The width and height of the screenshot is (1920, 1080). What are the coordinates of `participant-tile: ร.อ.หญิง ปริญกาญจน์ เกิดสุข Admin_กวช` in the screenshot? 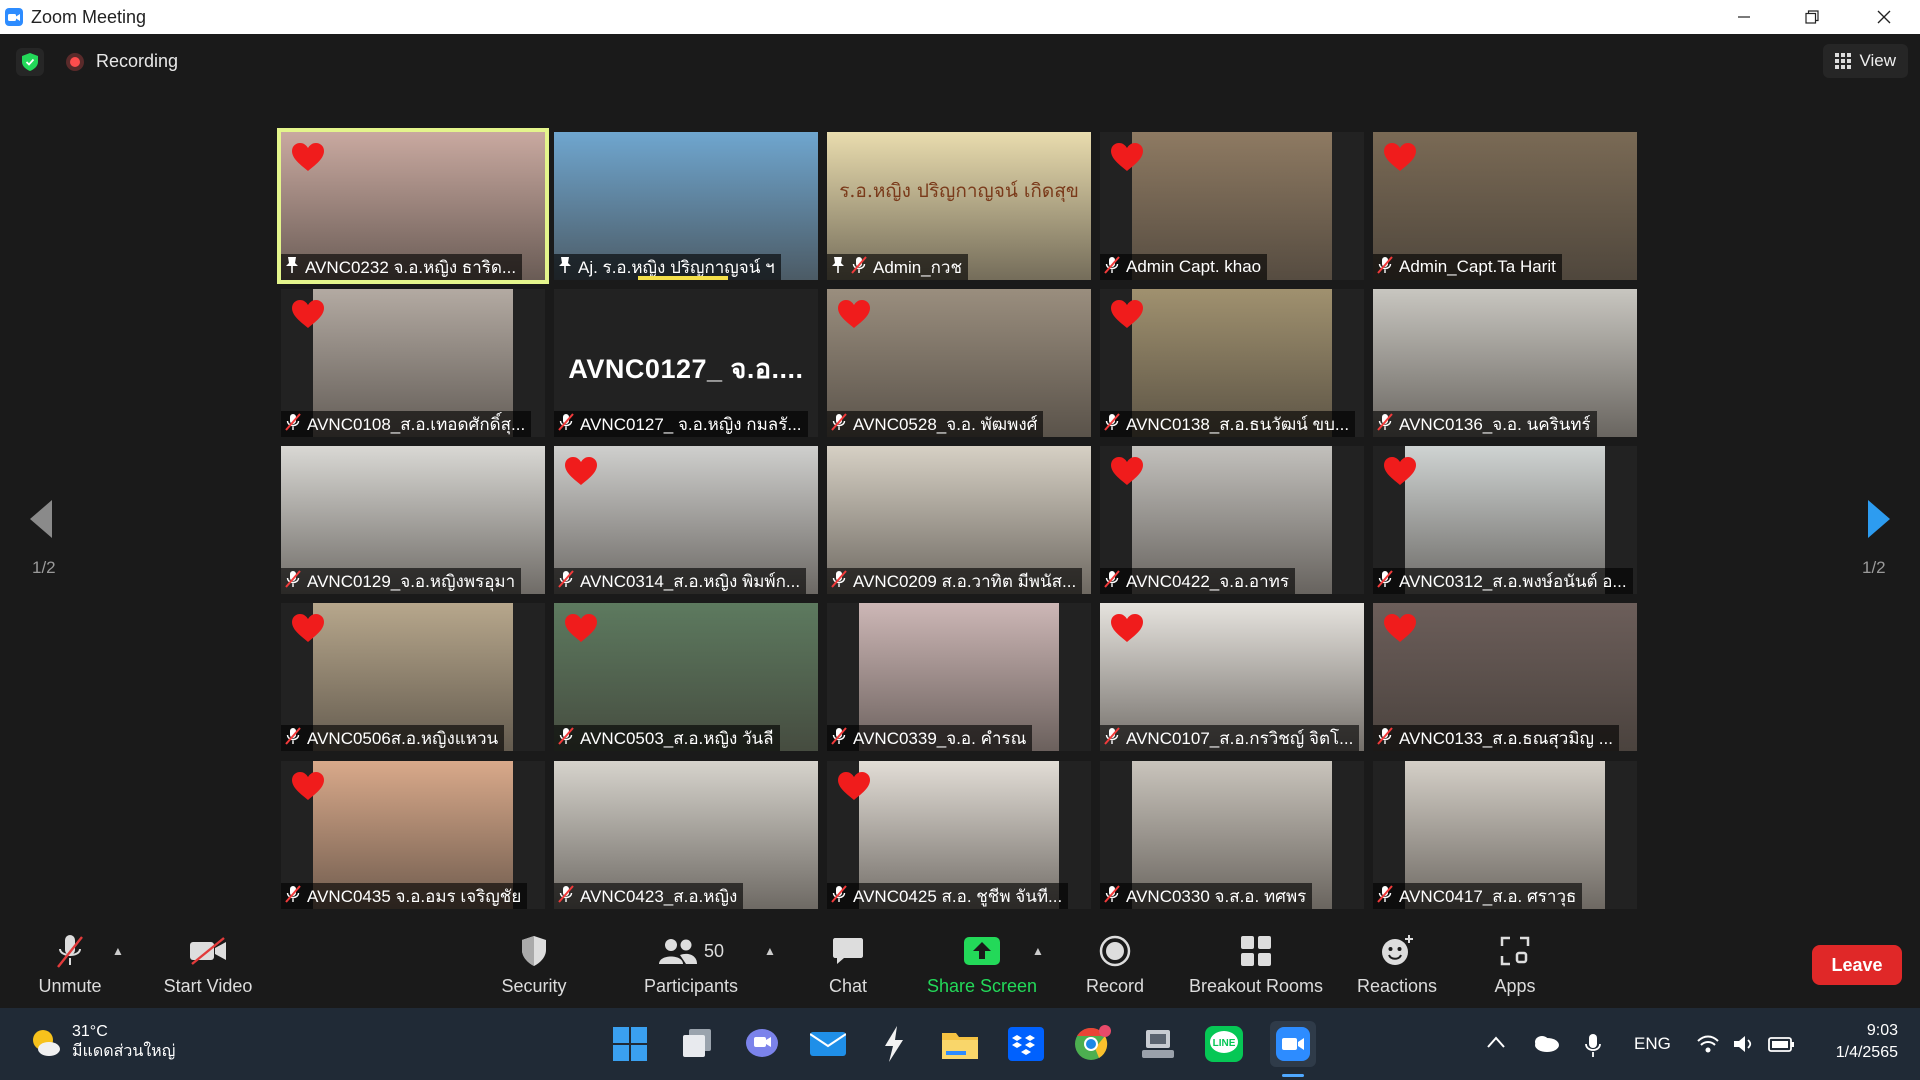 It's located at (959, 206).